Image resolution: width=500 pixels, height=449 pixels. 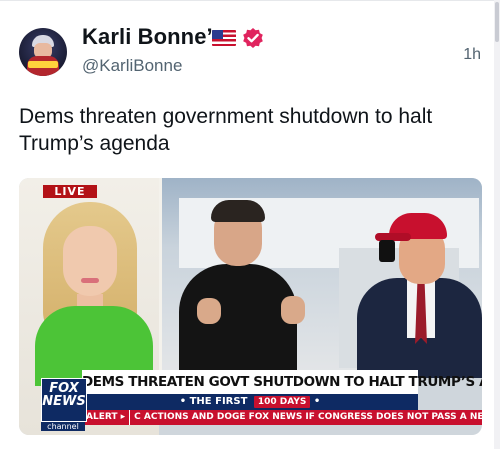 I want to click on live-badge: LIVE, so click(x=70, y=191).